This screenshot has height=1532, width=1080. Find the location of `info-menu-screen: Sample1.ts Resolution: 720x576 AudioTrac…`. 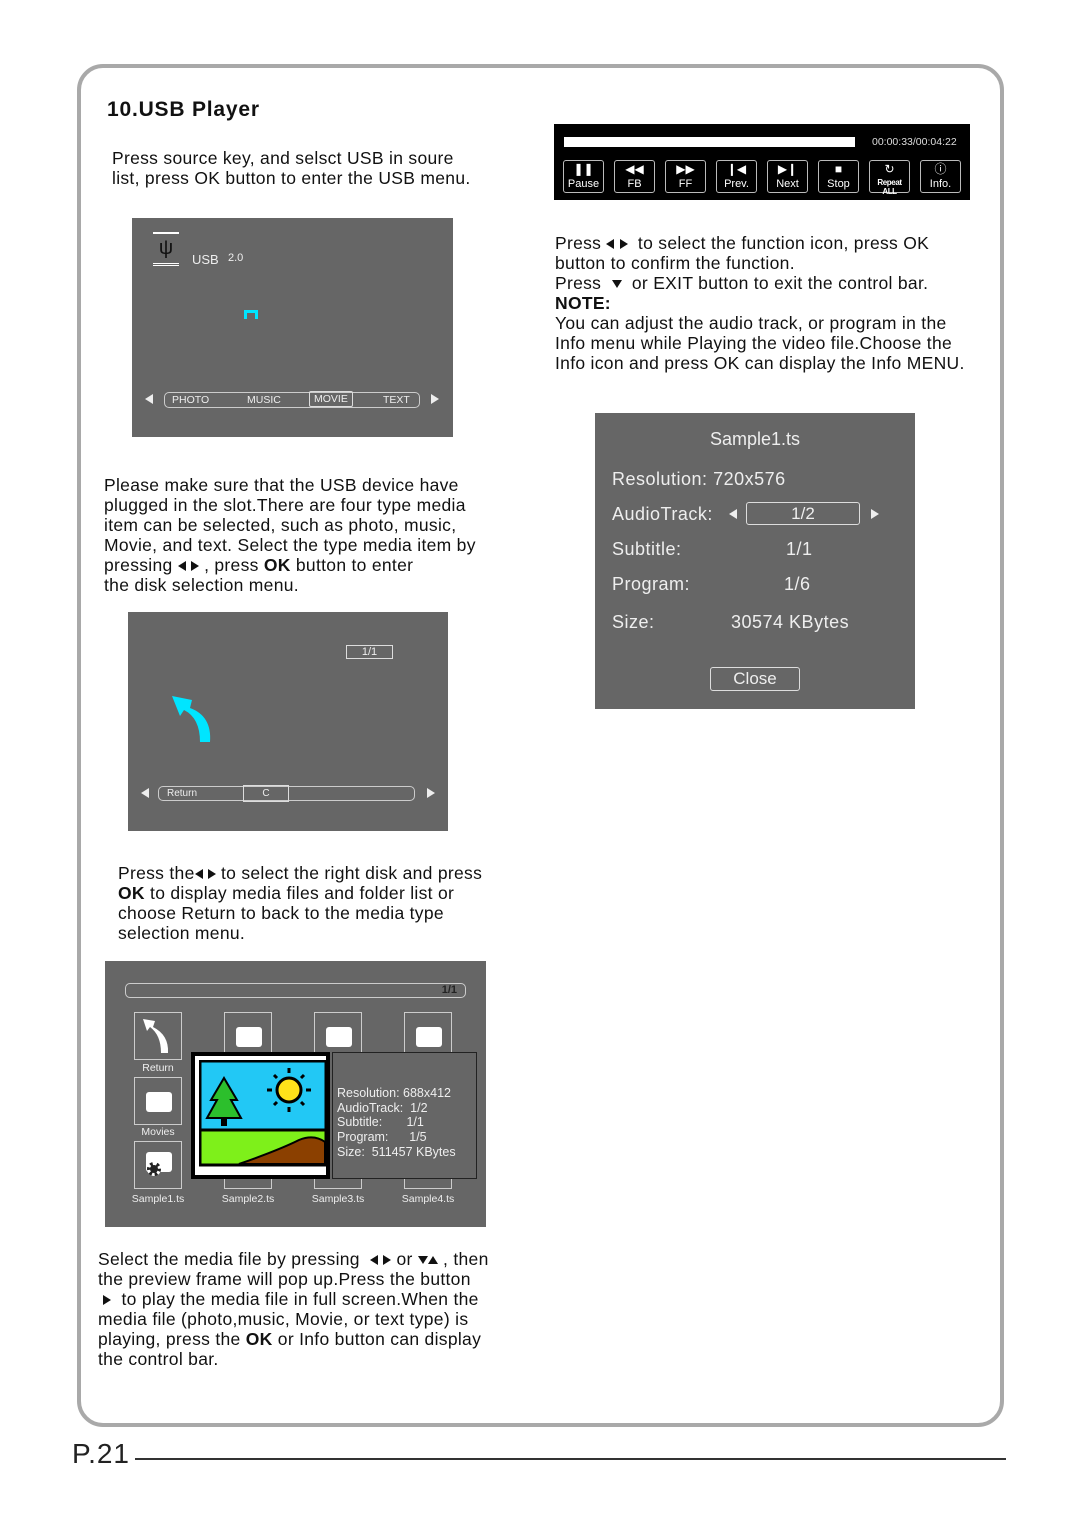

info-menu-screen: Sample1.ts Resolution: 720x576 AudioTrac… is located at coordinates (755, 561).